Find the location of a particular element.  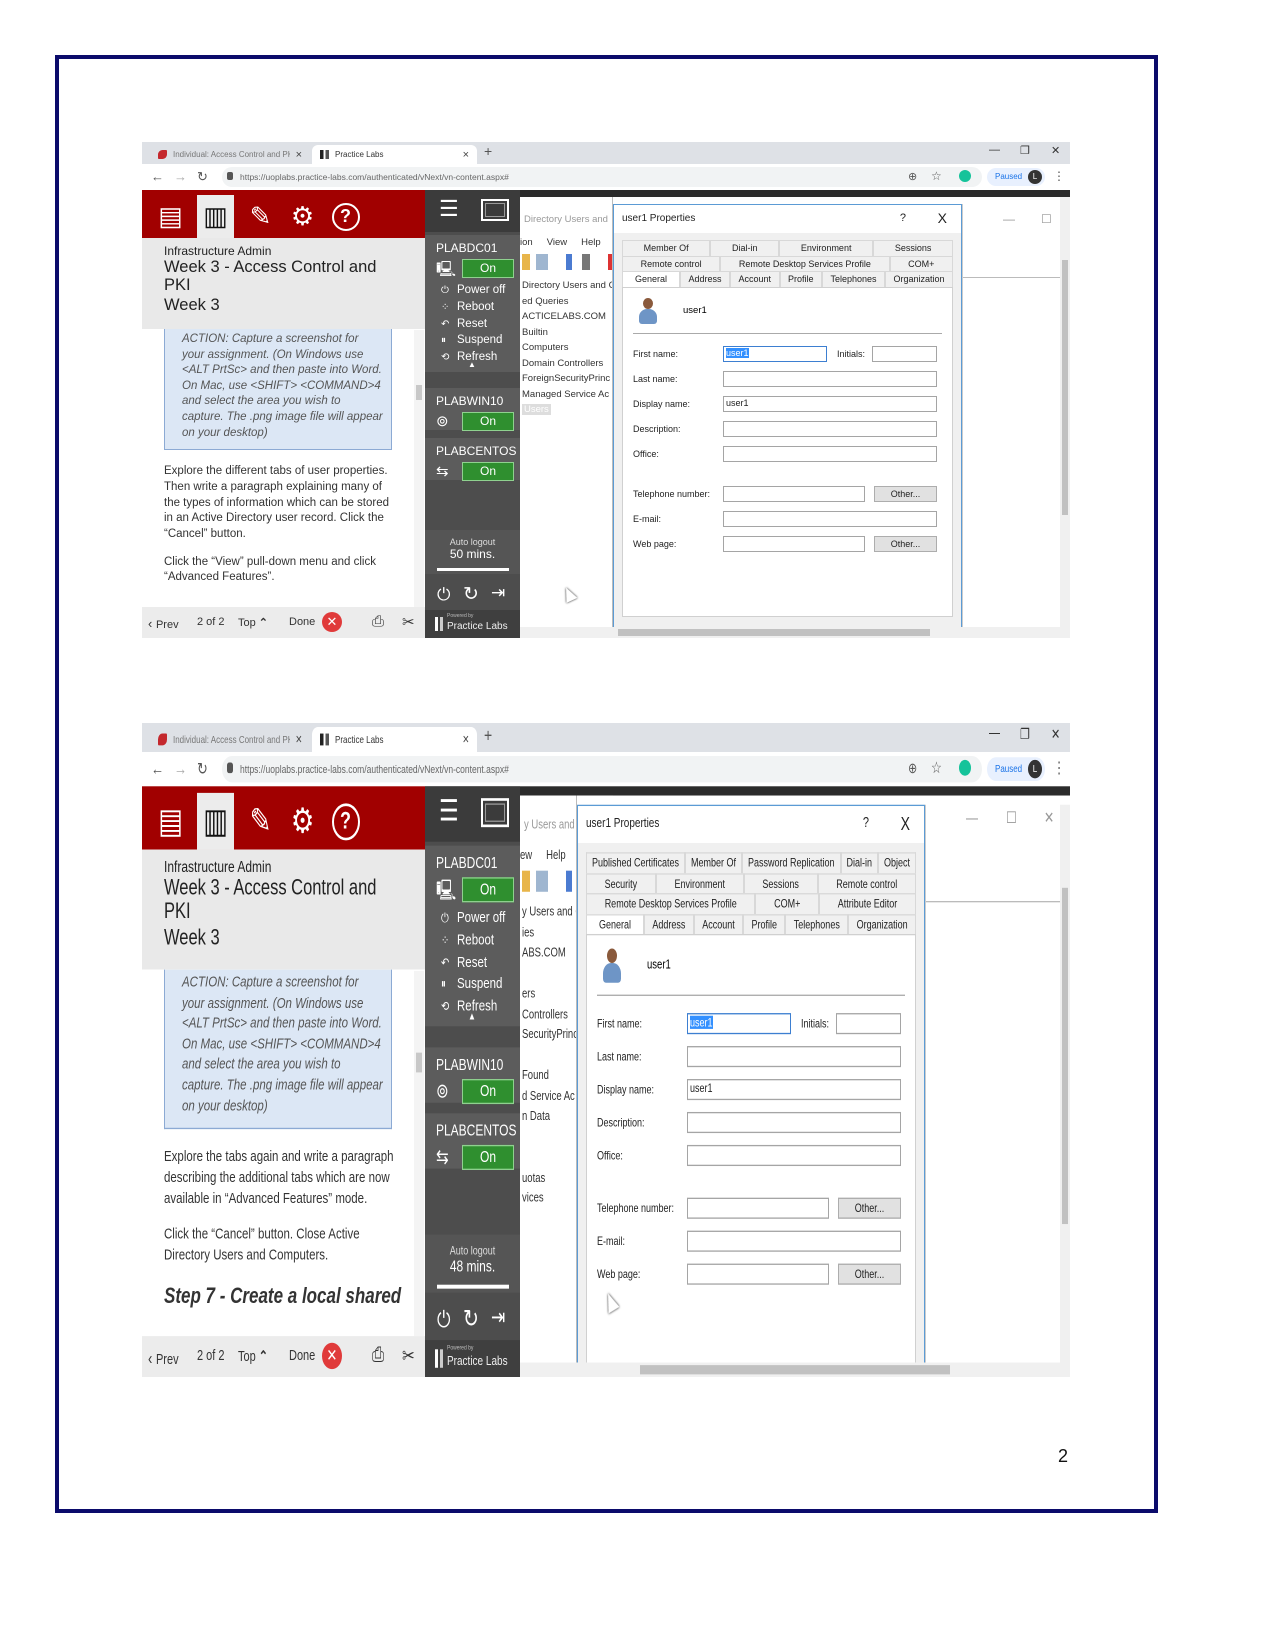

refresh-icon: ↻ is located at coordinates (471, 594).